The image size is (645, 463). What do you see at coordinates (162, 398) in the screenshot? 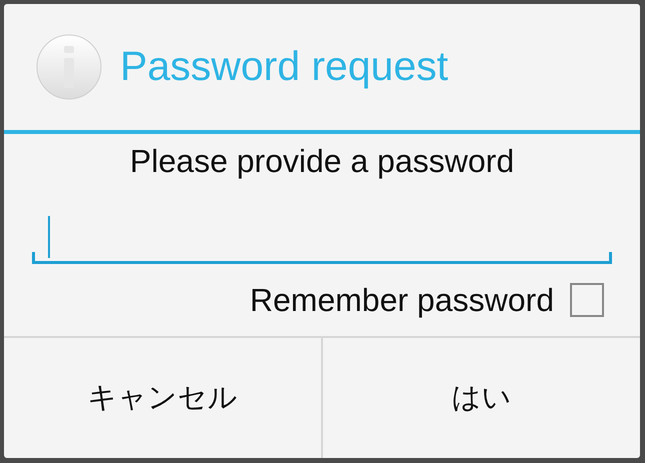
I see `cancel-button: キャンセル` at bounding box center [162, 398].